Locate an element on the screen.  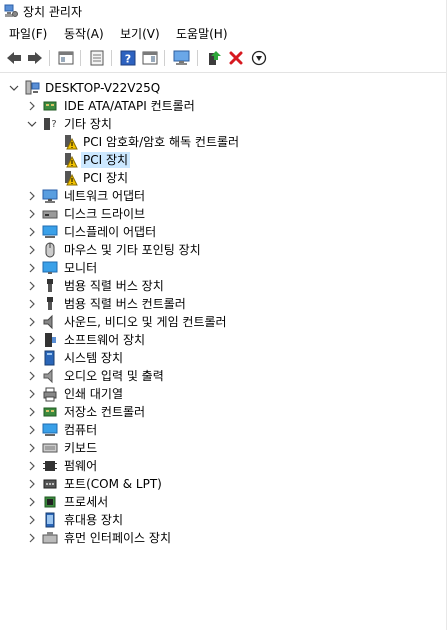
tree-item-label: IDE ATA/ATAPI 컨트롤러 is located at coordinates (129, 106).